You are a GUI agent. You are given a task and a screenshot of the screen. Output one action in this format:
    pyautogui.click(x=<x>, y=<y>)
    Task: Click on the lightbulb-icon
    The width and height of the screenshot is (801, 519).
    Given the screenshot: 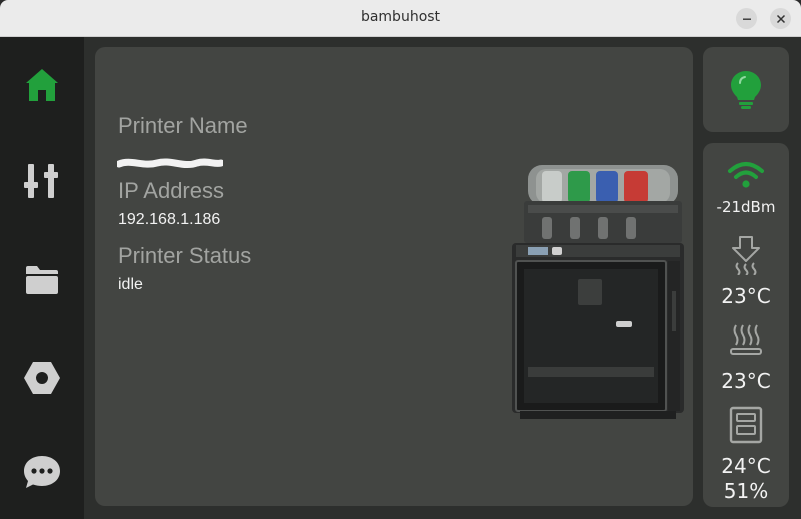 What is the action you would take?
    pyautogui.click(x=746, y=89)
    